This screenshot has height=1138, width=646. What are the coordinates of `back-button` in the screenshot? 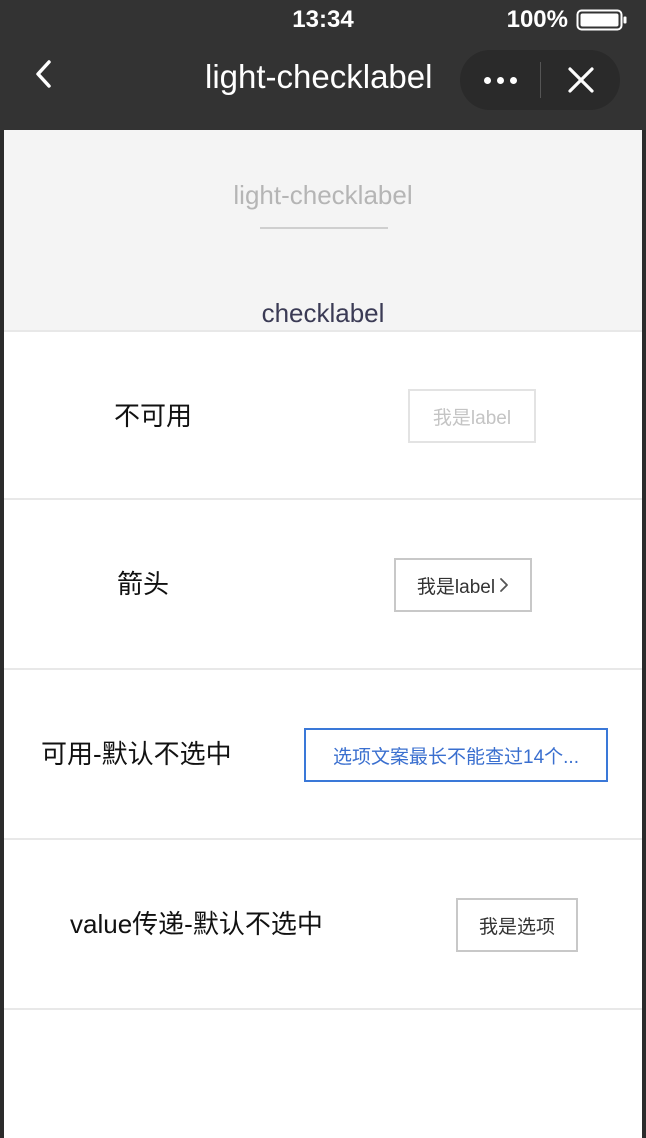 It's located at (44, 74).